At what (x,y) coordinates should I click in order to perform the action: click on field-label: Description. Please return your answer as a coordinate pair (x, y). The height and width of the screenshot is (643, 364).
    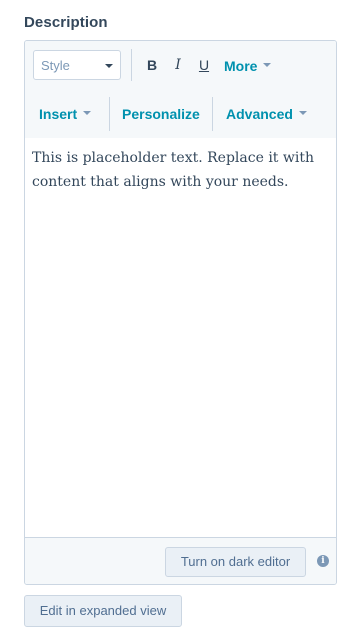
    Looking at the image, I should click on (66, 22).